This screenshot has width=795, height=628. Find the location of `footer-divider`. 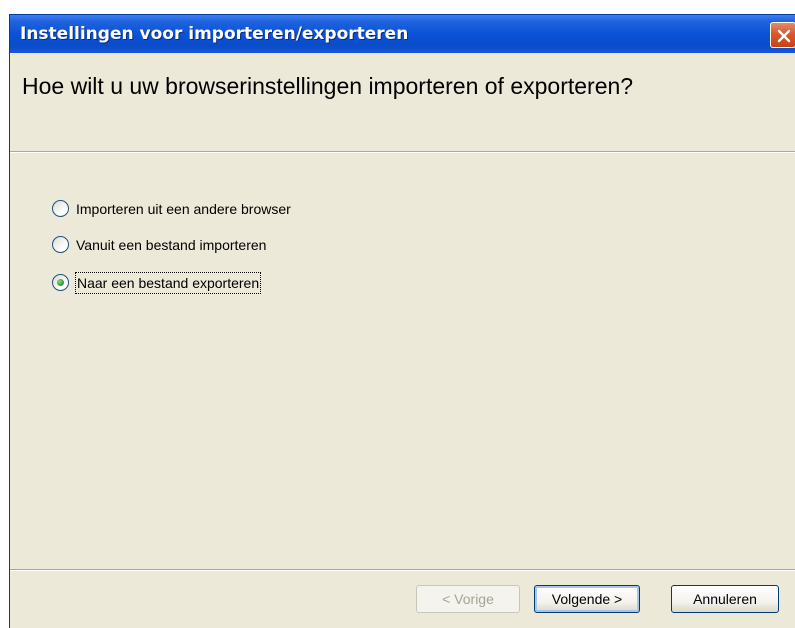

footer-divider is located at coordinates (402, 570).